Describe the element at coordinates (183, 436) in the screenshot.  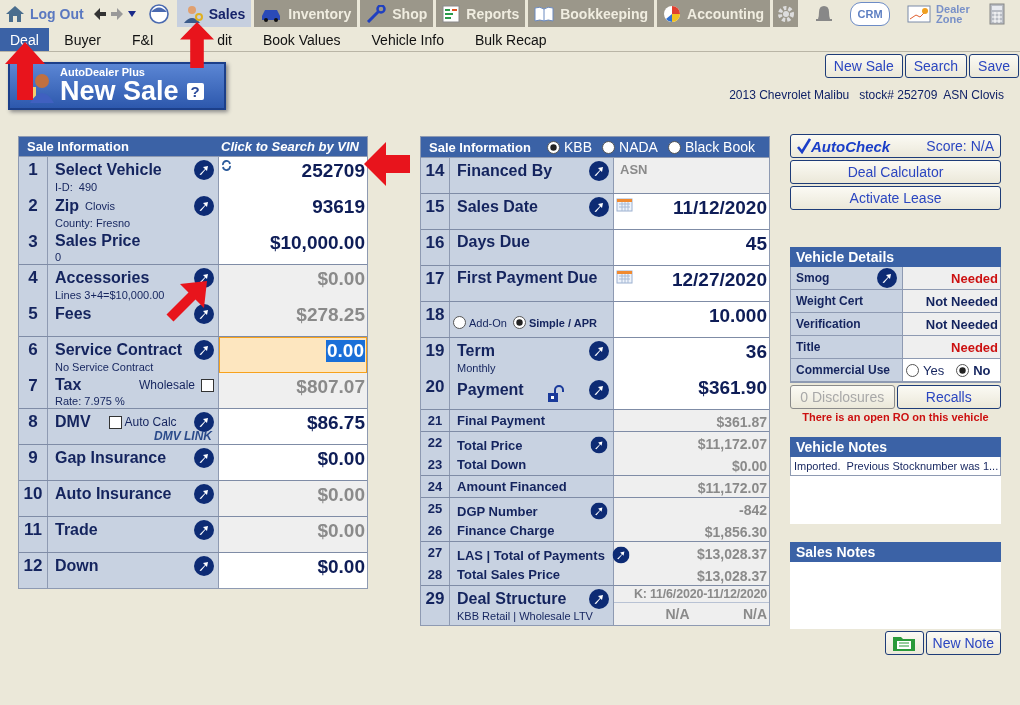
I see `dmv-link-logo: DMV LINK` at that location.